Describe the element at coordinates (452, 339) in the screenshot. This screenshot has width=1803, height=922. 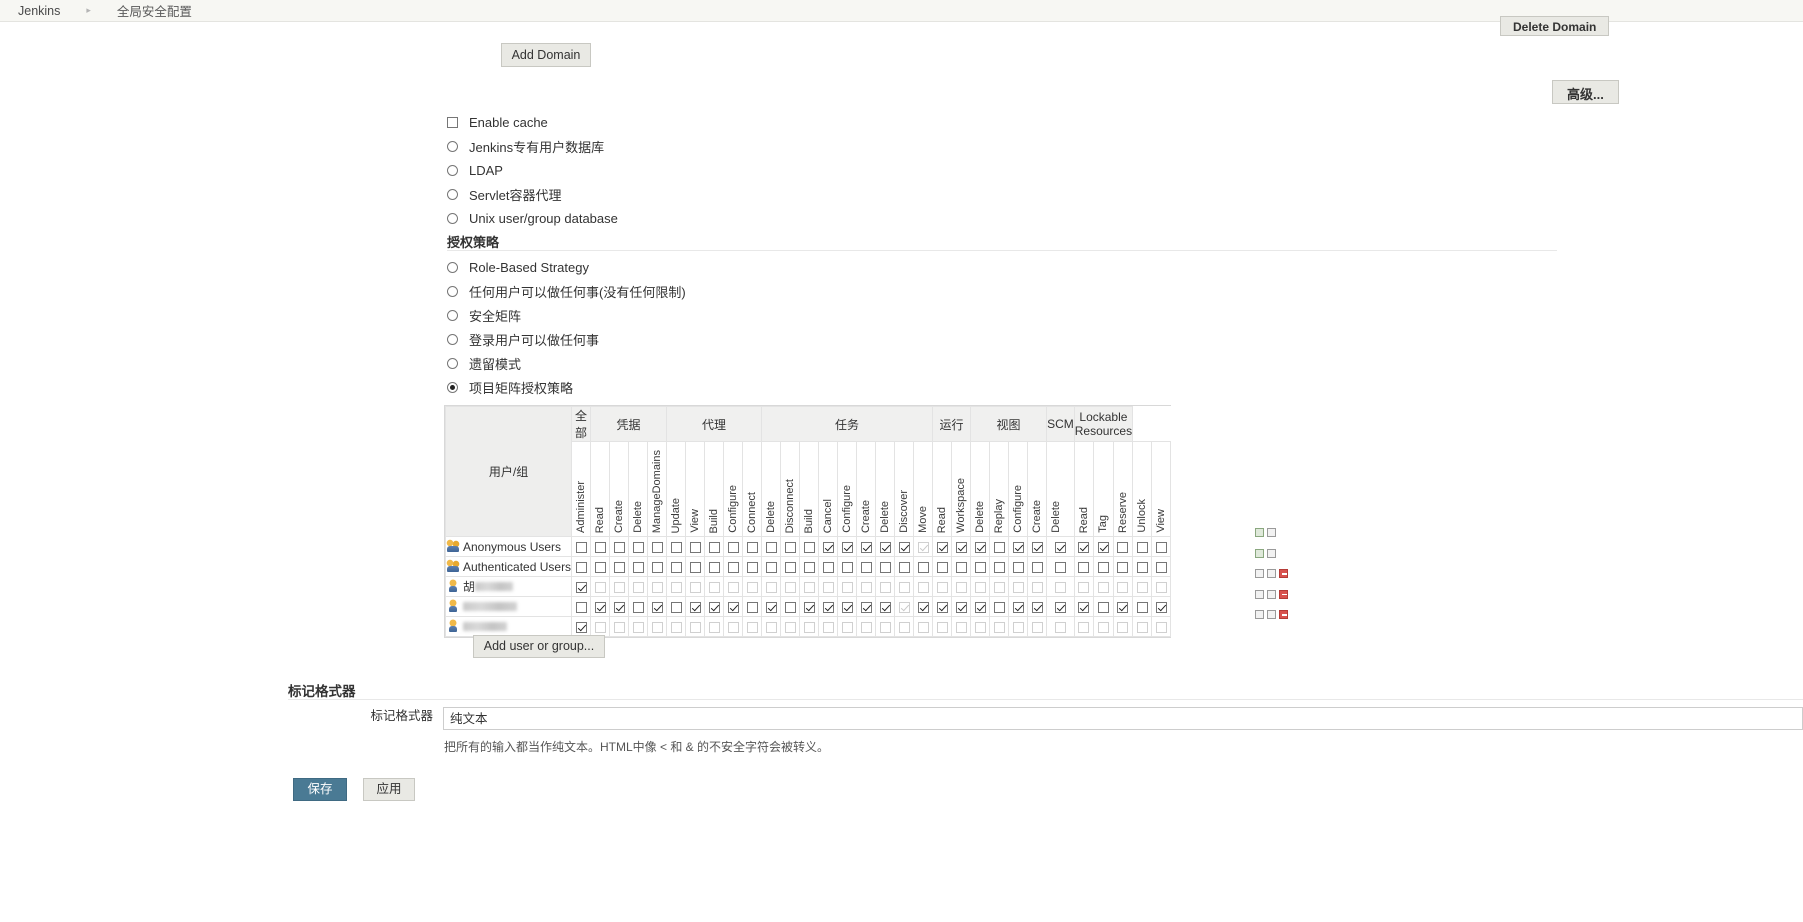
I see `authorization-radio` at that location.